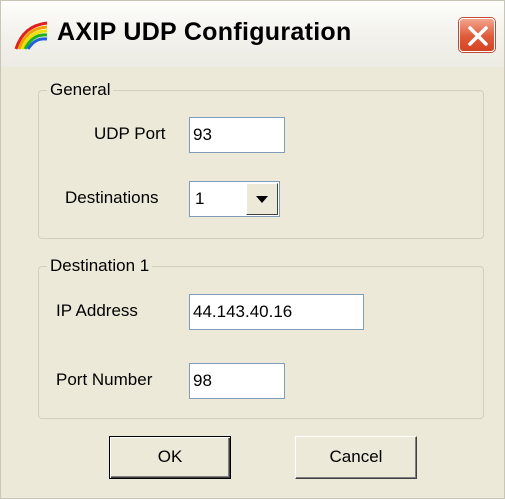 The height and width of the screenshot is (499, 505). I want to click on general-legend: General, so click(80, 89).